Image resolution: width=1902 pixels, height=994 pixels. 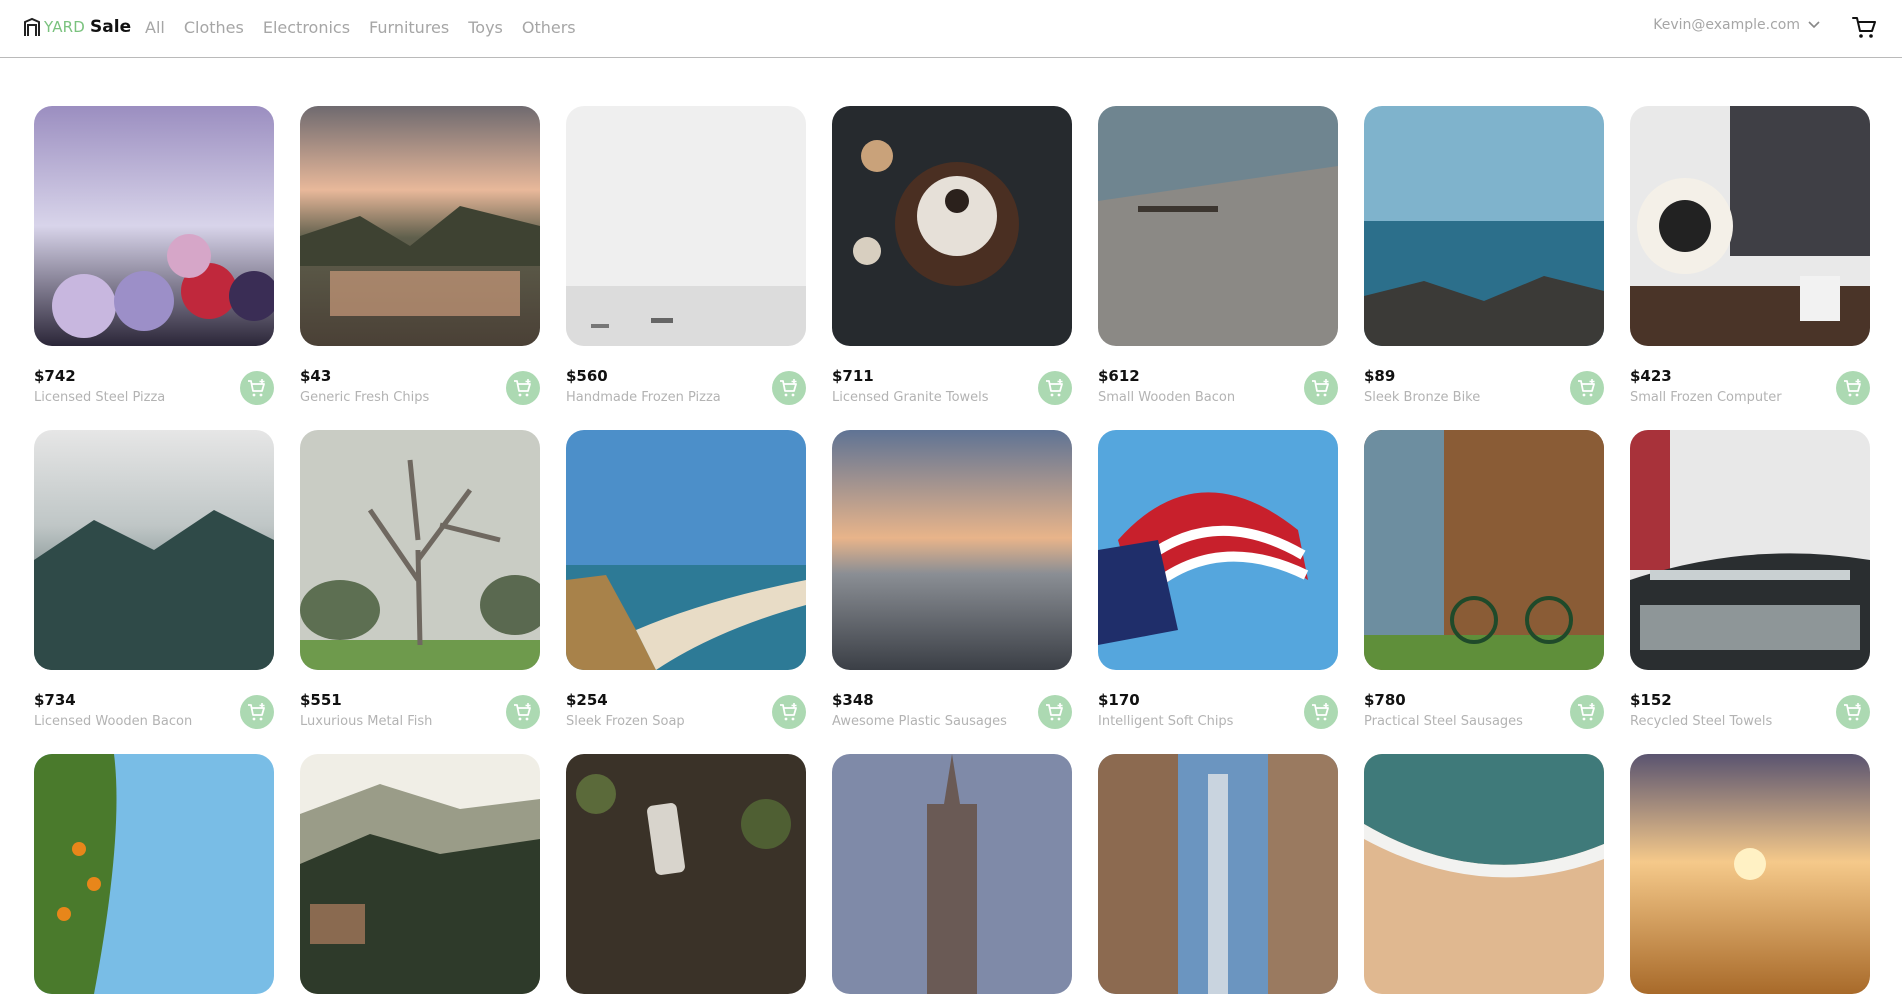 I want to click on nav-others: Others, so click(x=549, y=27).